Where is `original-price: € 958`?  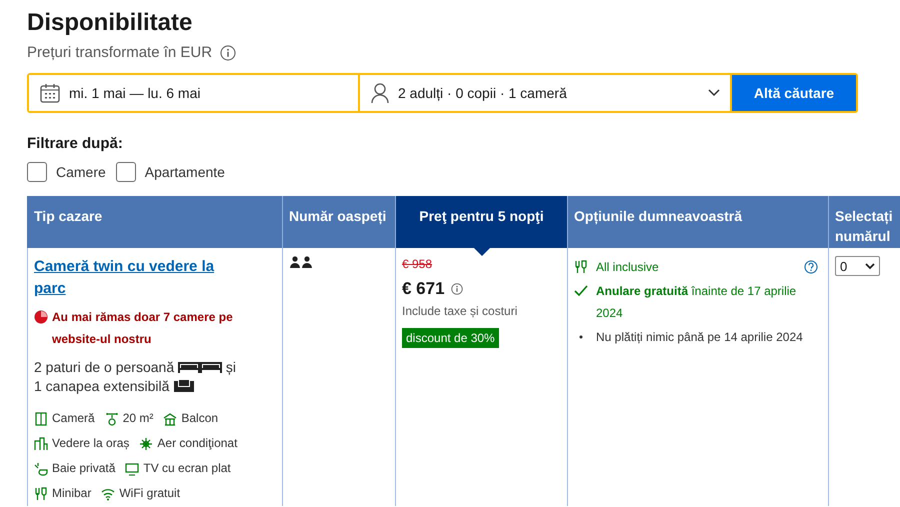 original-price: € 958 is located at coordinates (417, 264).